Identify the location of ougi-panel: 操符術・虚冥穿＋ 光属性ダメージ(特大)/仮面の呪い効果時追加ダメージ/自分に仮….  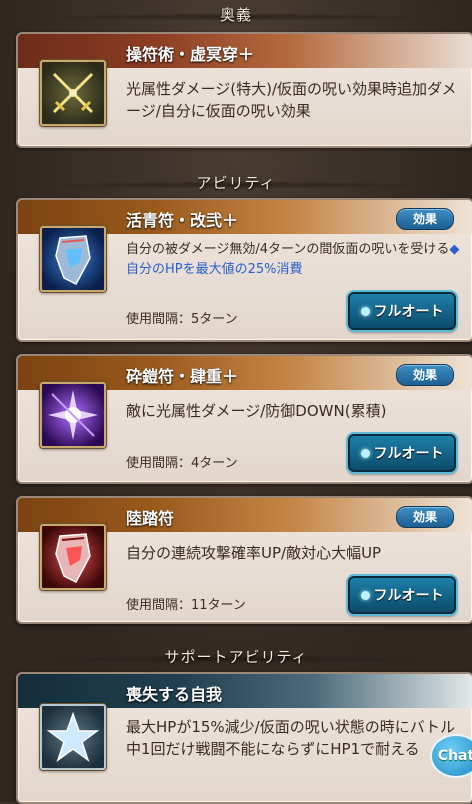
(244, 90).